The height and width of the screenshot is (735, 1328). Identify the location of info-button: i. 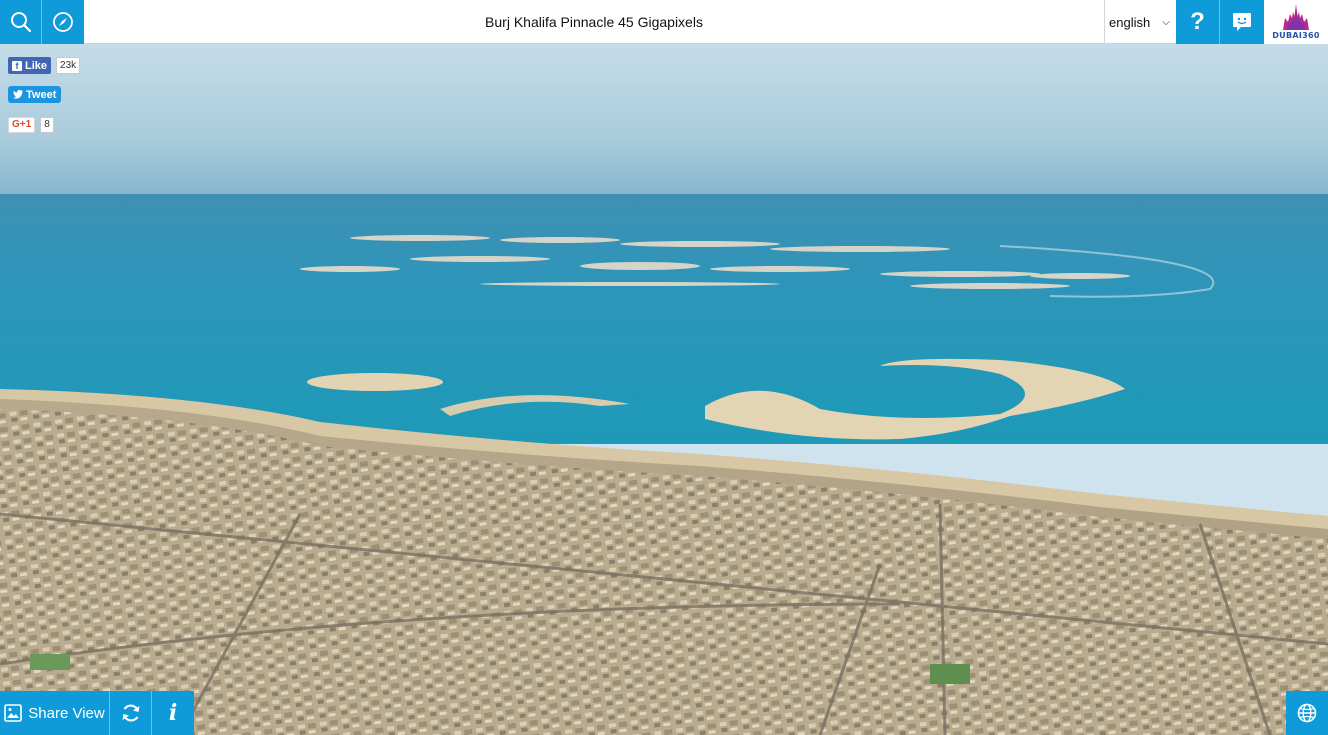
(173, 713).